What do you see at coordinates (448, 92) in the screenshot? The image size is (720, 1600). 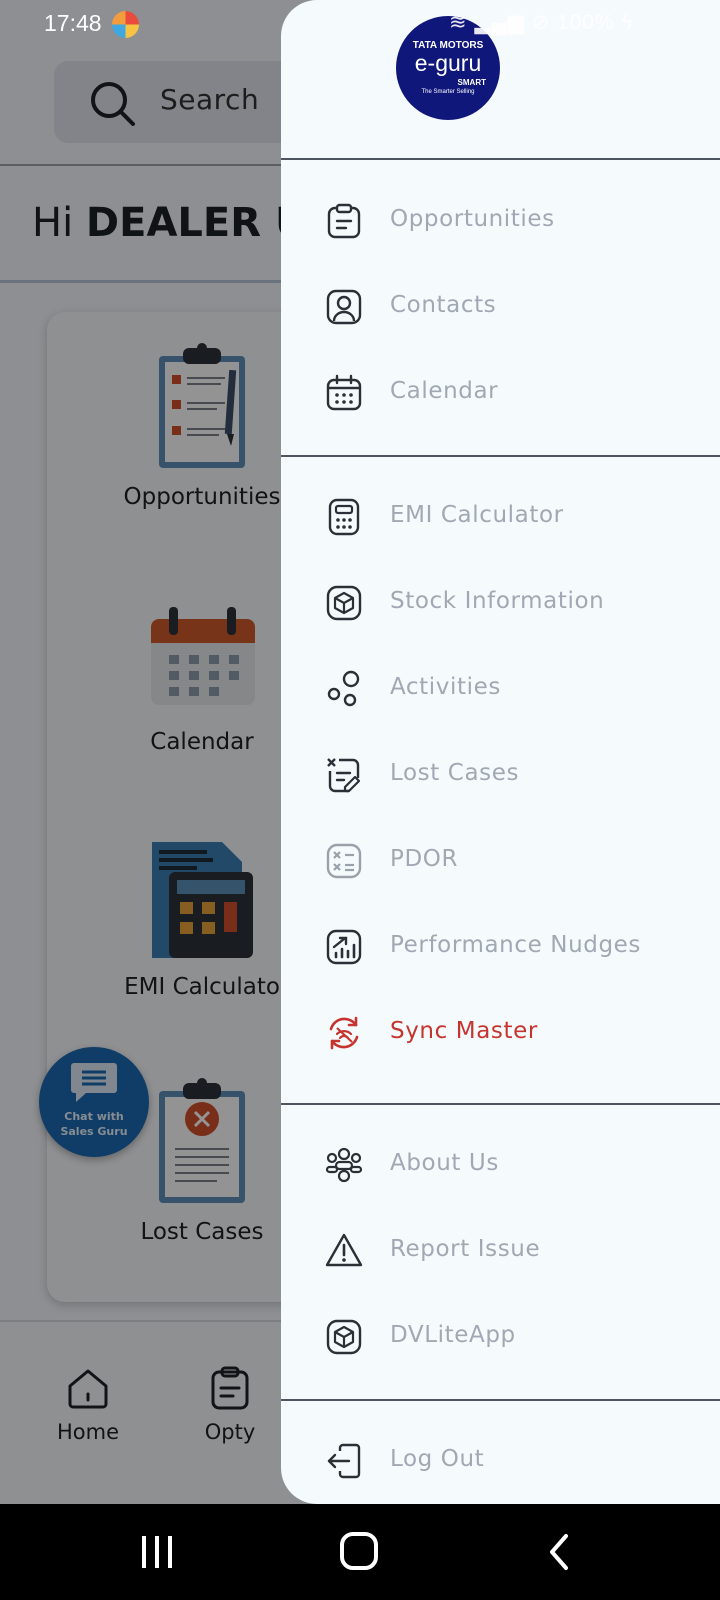 I see `logo-tagline: The Smarter Selling` at bounding box center [448, 92].